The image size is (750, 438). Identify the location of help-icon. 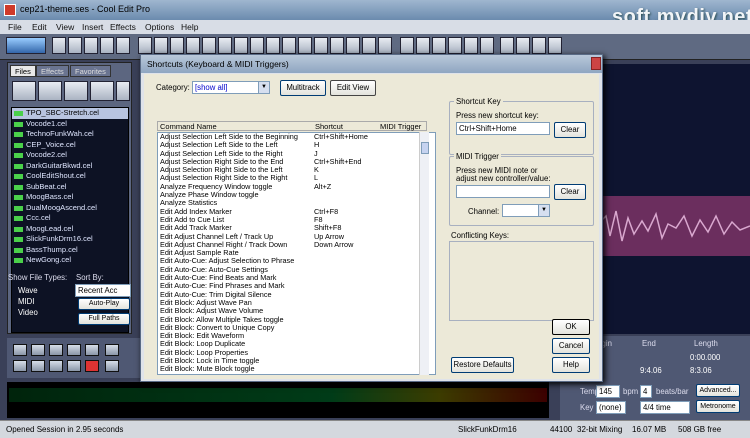
(555, 45).